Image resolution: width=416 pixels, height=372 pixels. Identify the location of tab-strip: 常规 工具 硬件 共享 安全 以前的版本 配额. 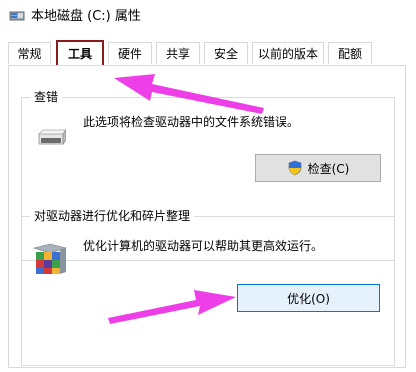
(208, 53).